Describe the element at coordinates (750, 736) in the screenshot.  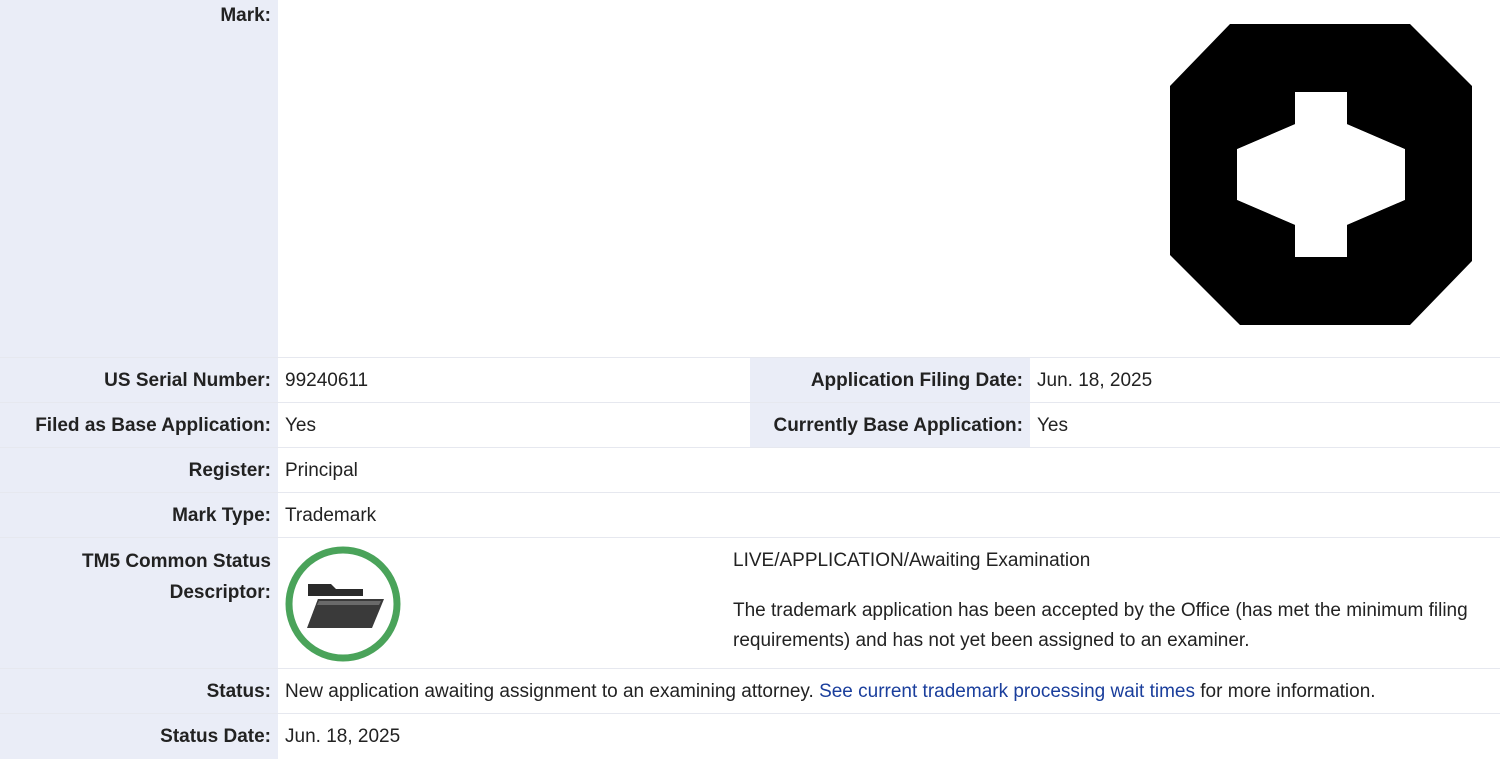
I see `status-date-row: Status Date: Jun. 18, 2025` at that location.